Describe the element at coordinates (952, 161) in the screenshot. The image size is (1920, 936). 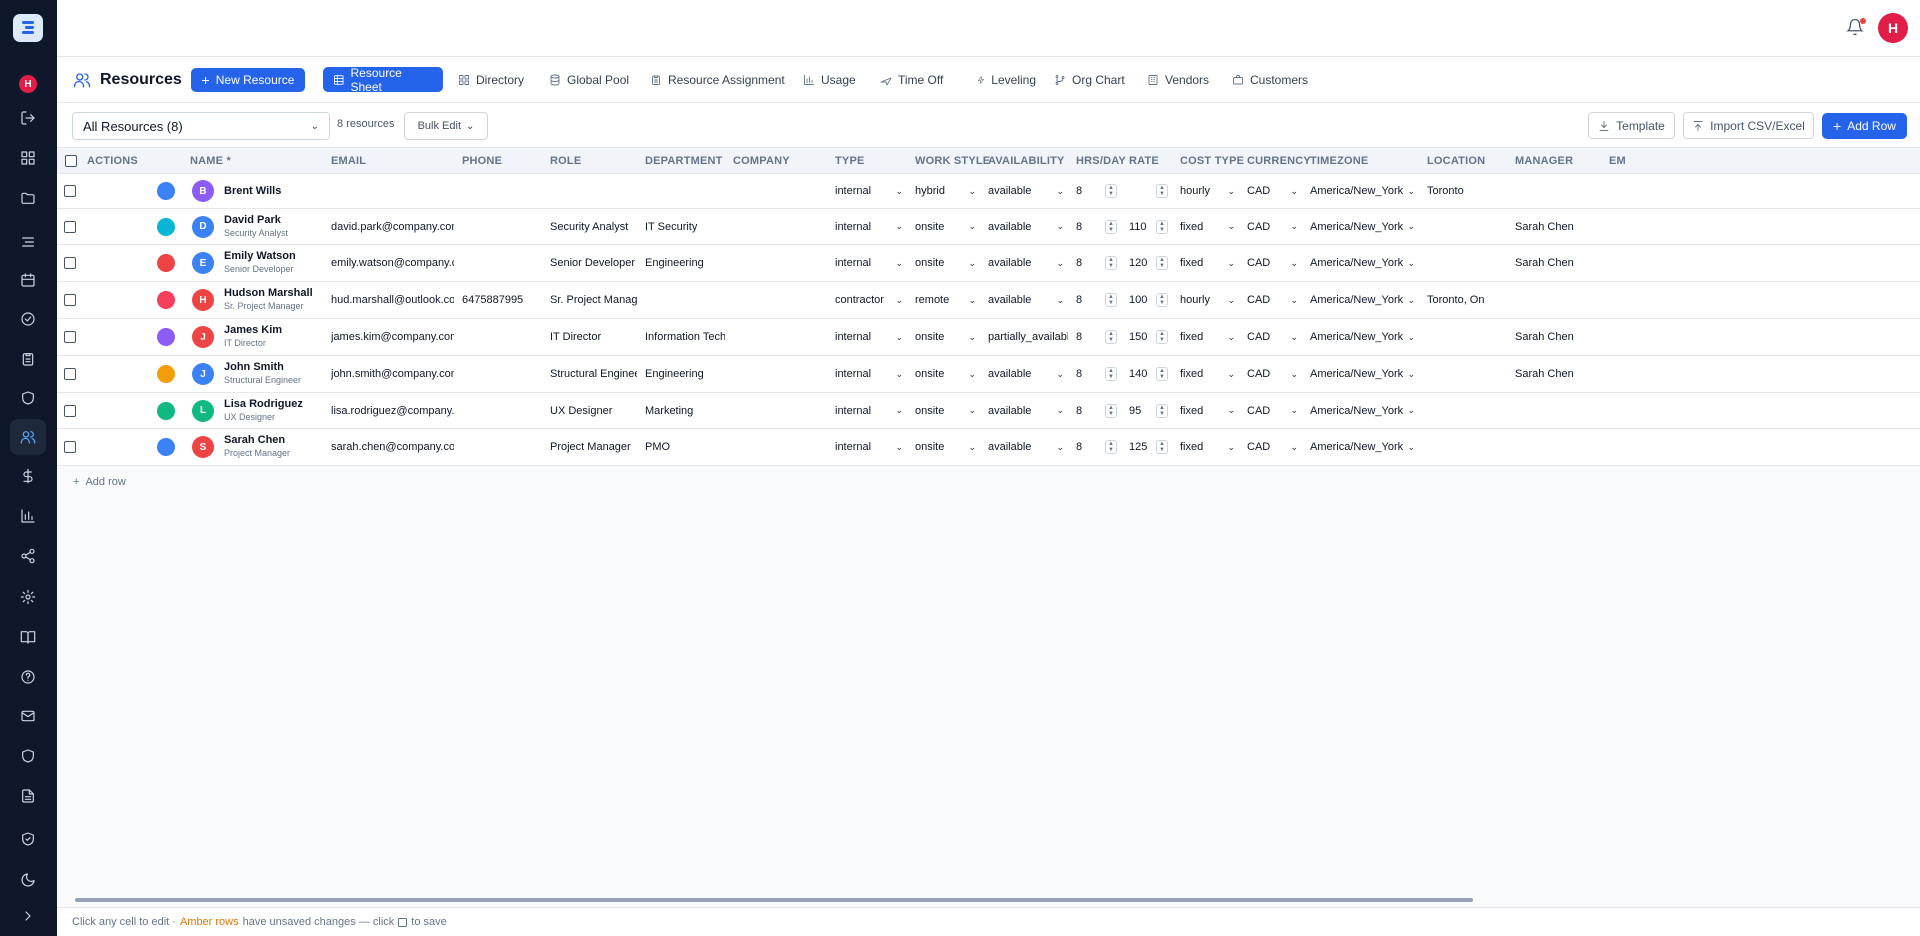
I see `column-header-work-style: WORK STYLE` at that location.